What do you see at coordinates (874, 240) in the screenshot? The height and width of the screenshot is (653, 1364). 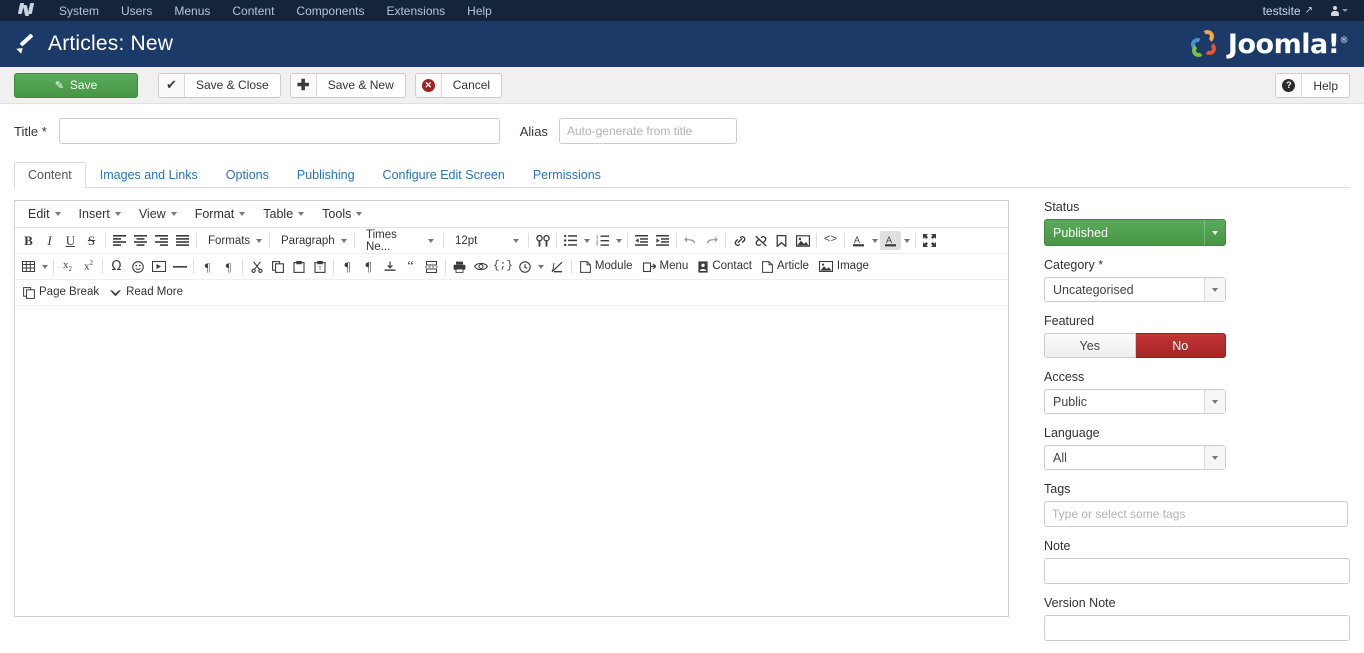 I see `text-color-options-icon` at bounding box center [874, 240].